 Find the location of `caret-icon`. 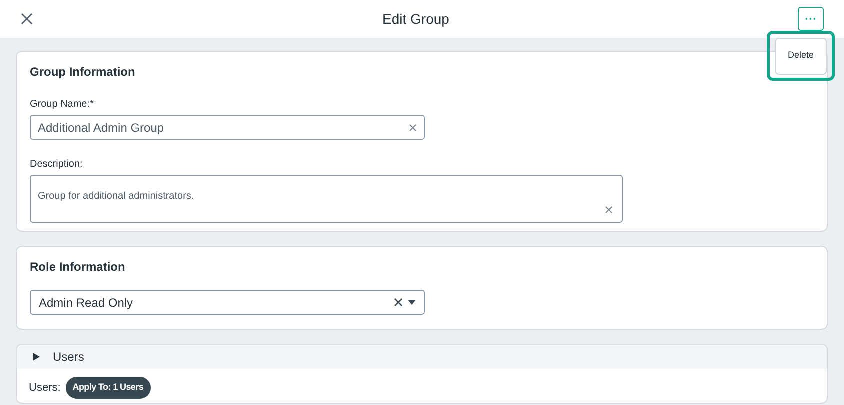

caret-icon is located at coordinates (412, 302).